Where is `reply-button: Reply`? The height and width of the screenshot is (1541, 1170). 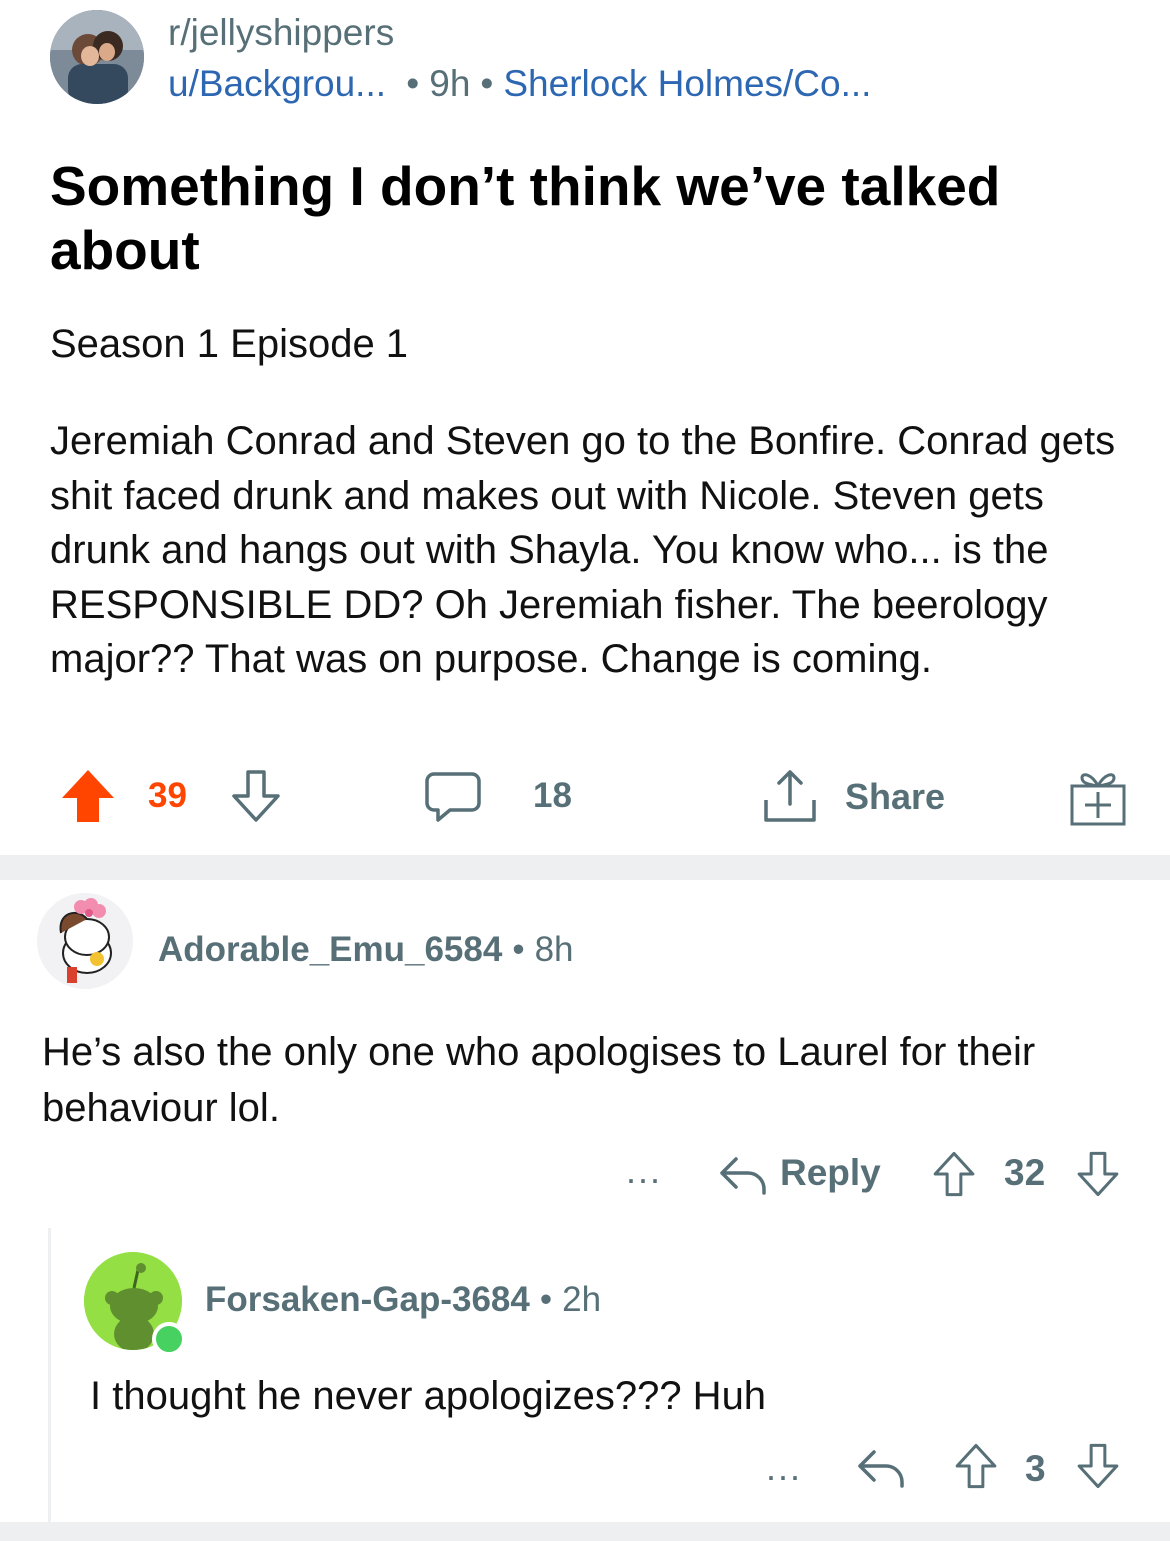 reply-button: Reply is located at coordinates (830, 1173).